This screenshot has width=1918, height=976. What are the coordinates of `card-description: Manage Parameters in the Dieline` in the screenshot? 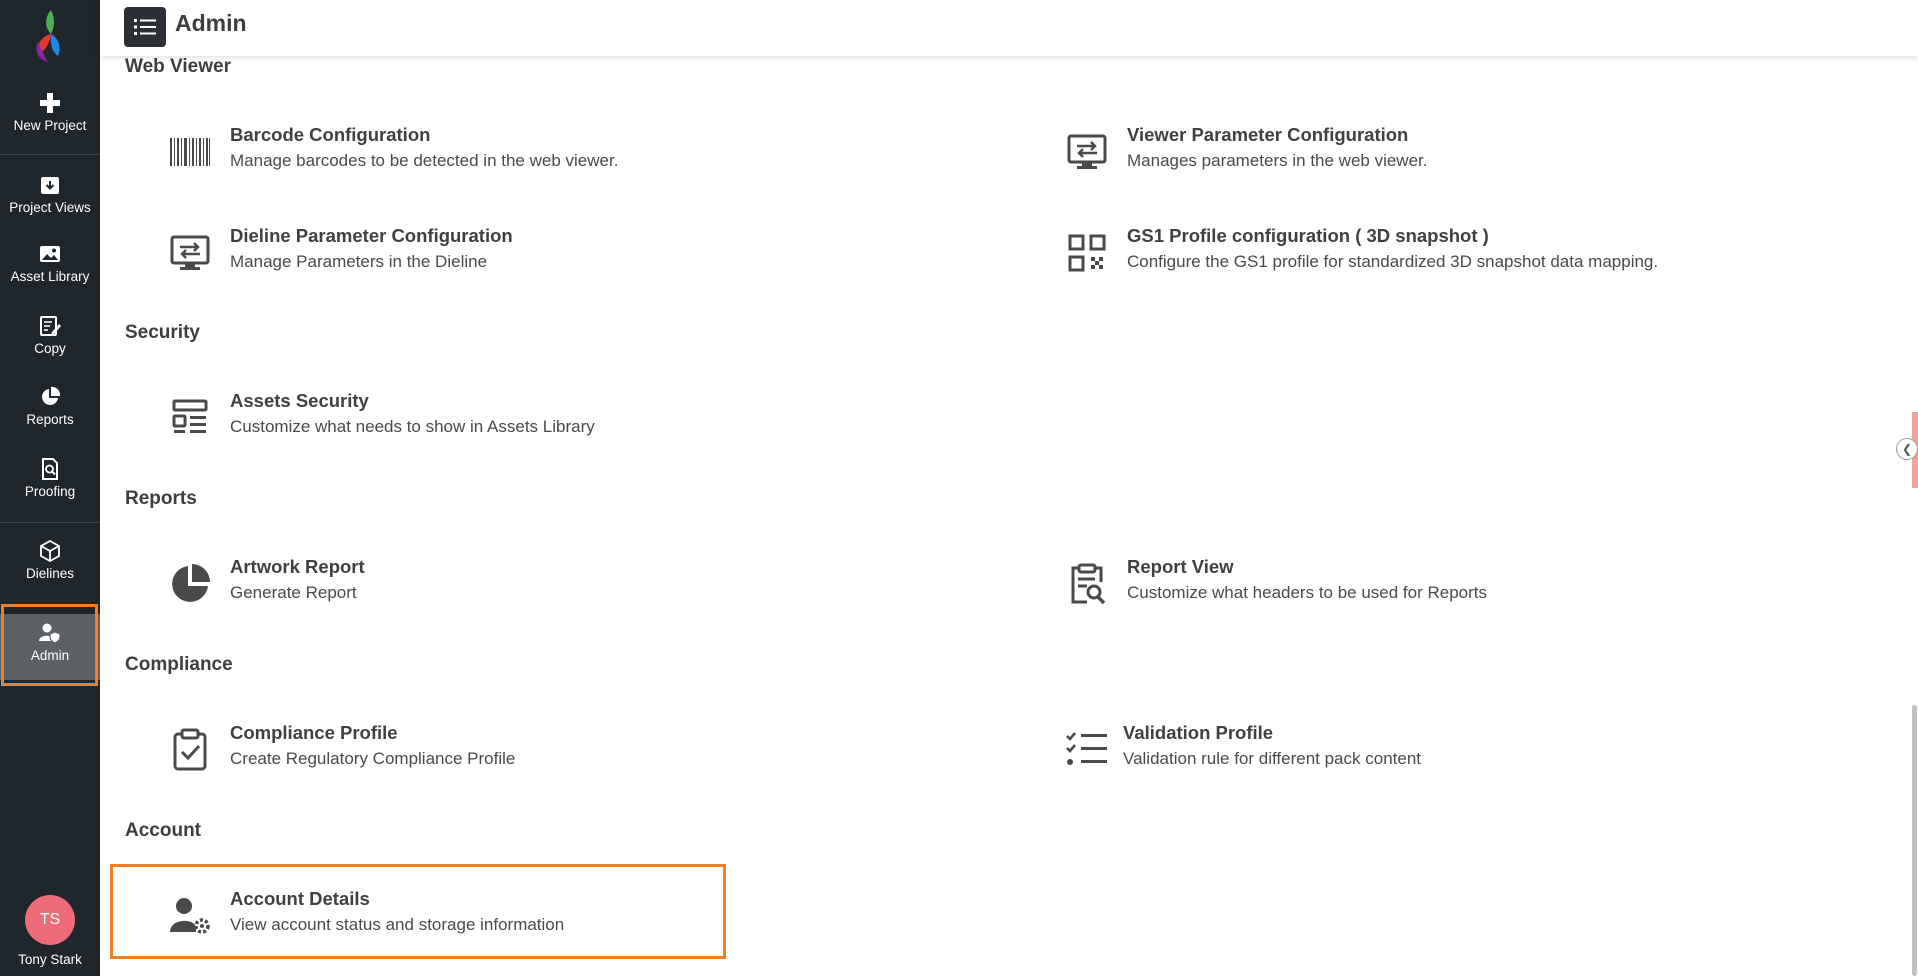 It's located at (359, 261).